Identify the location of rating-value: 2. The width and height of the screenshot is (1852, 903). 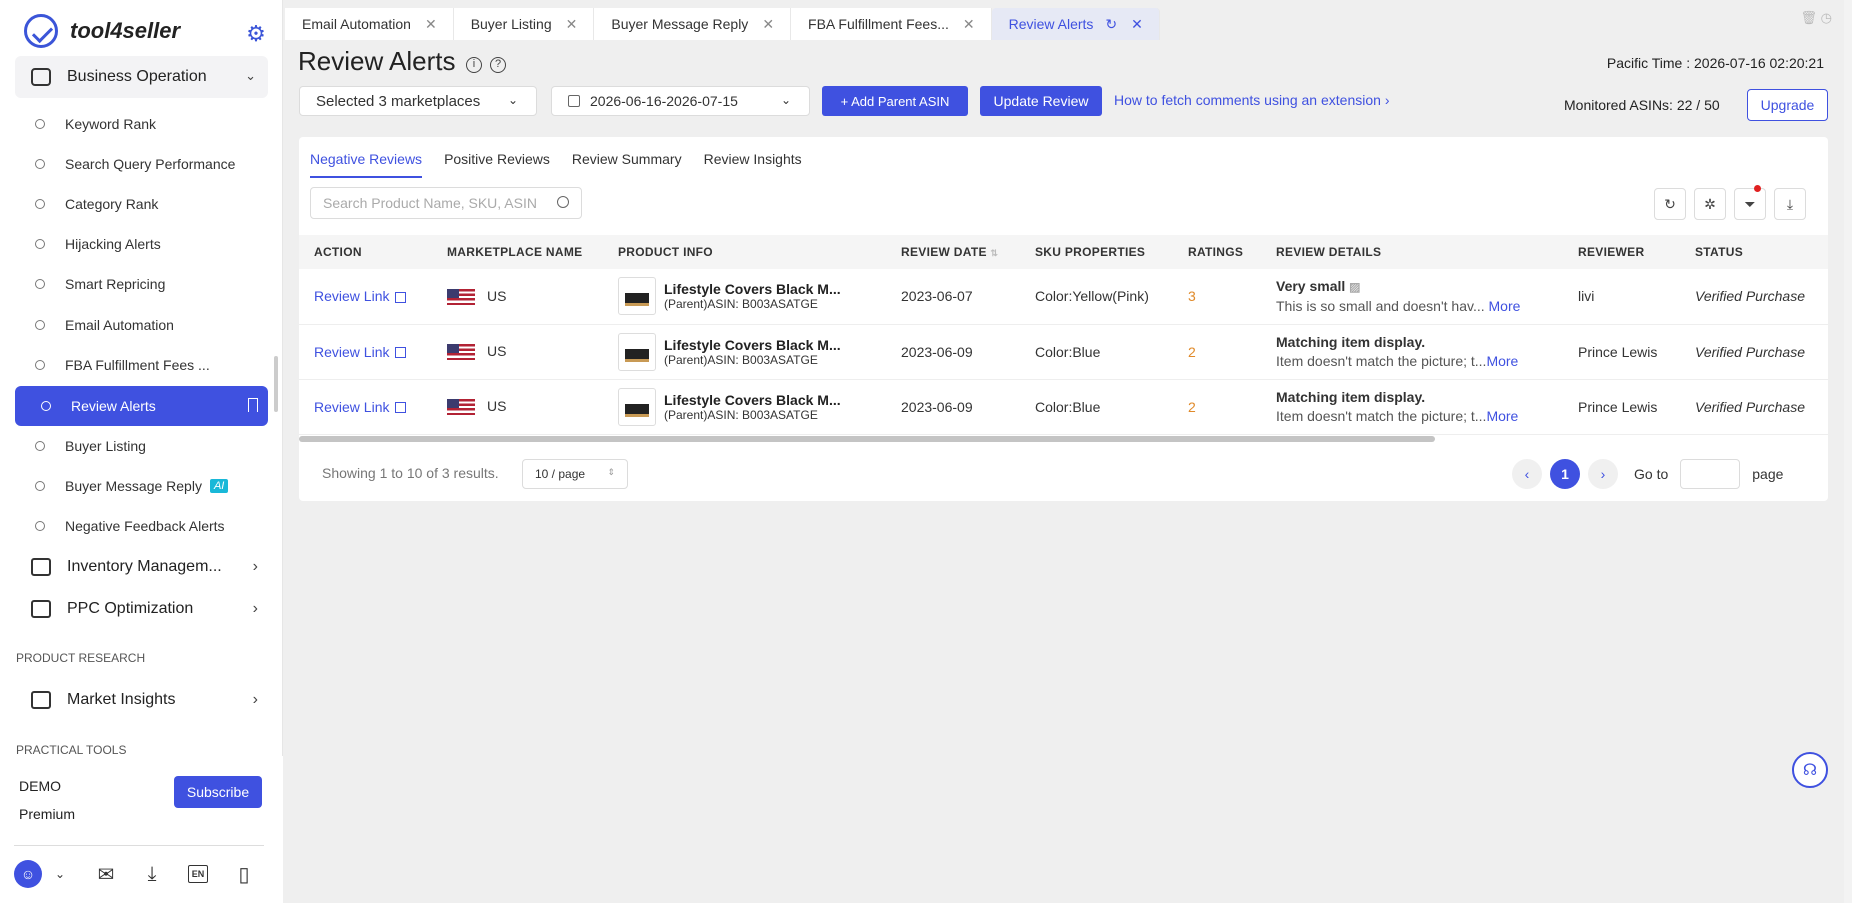
(1217, 352).